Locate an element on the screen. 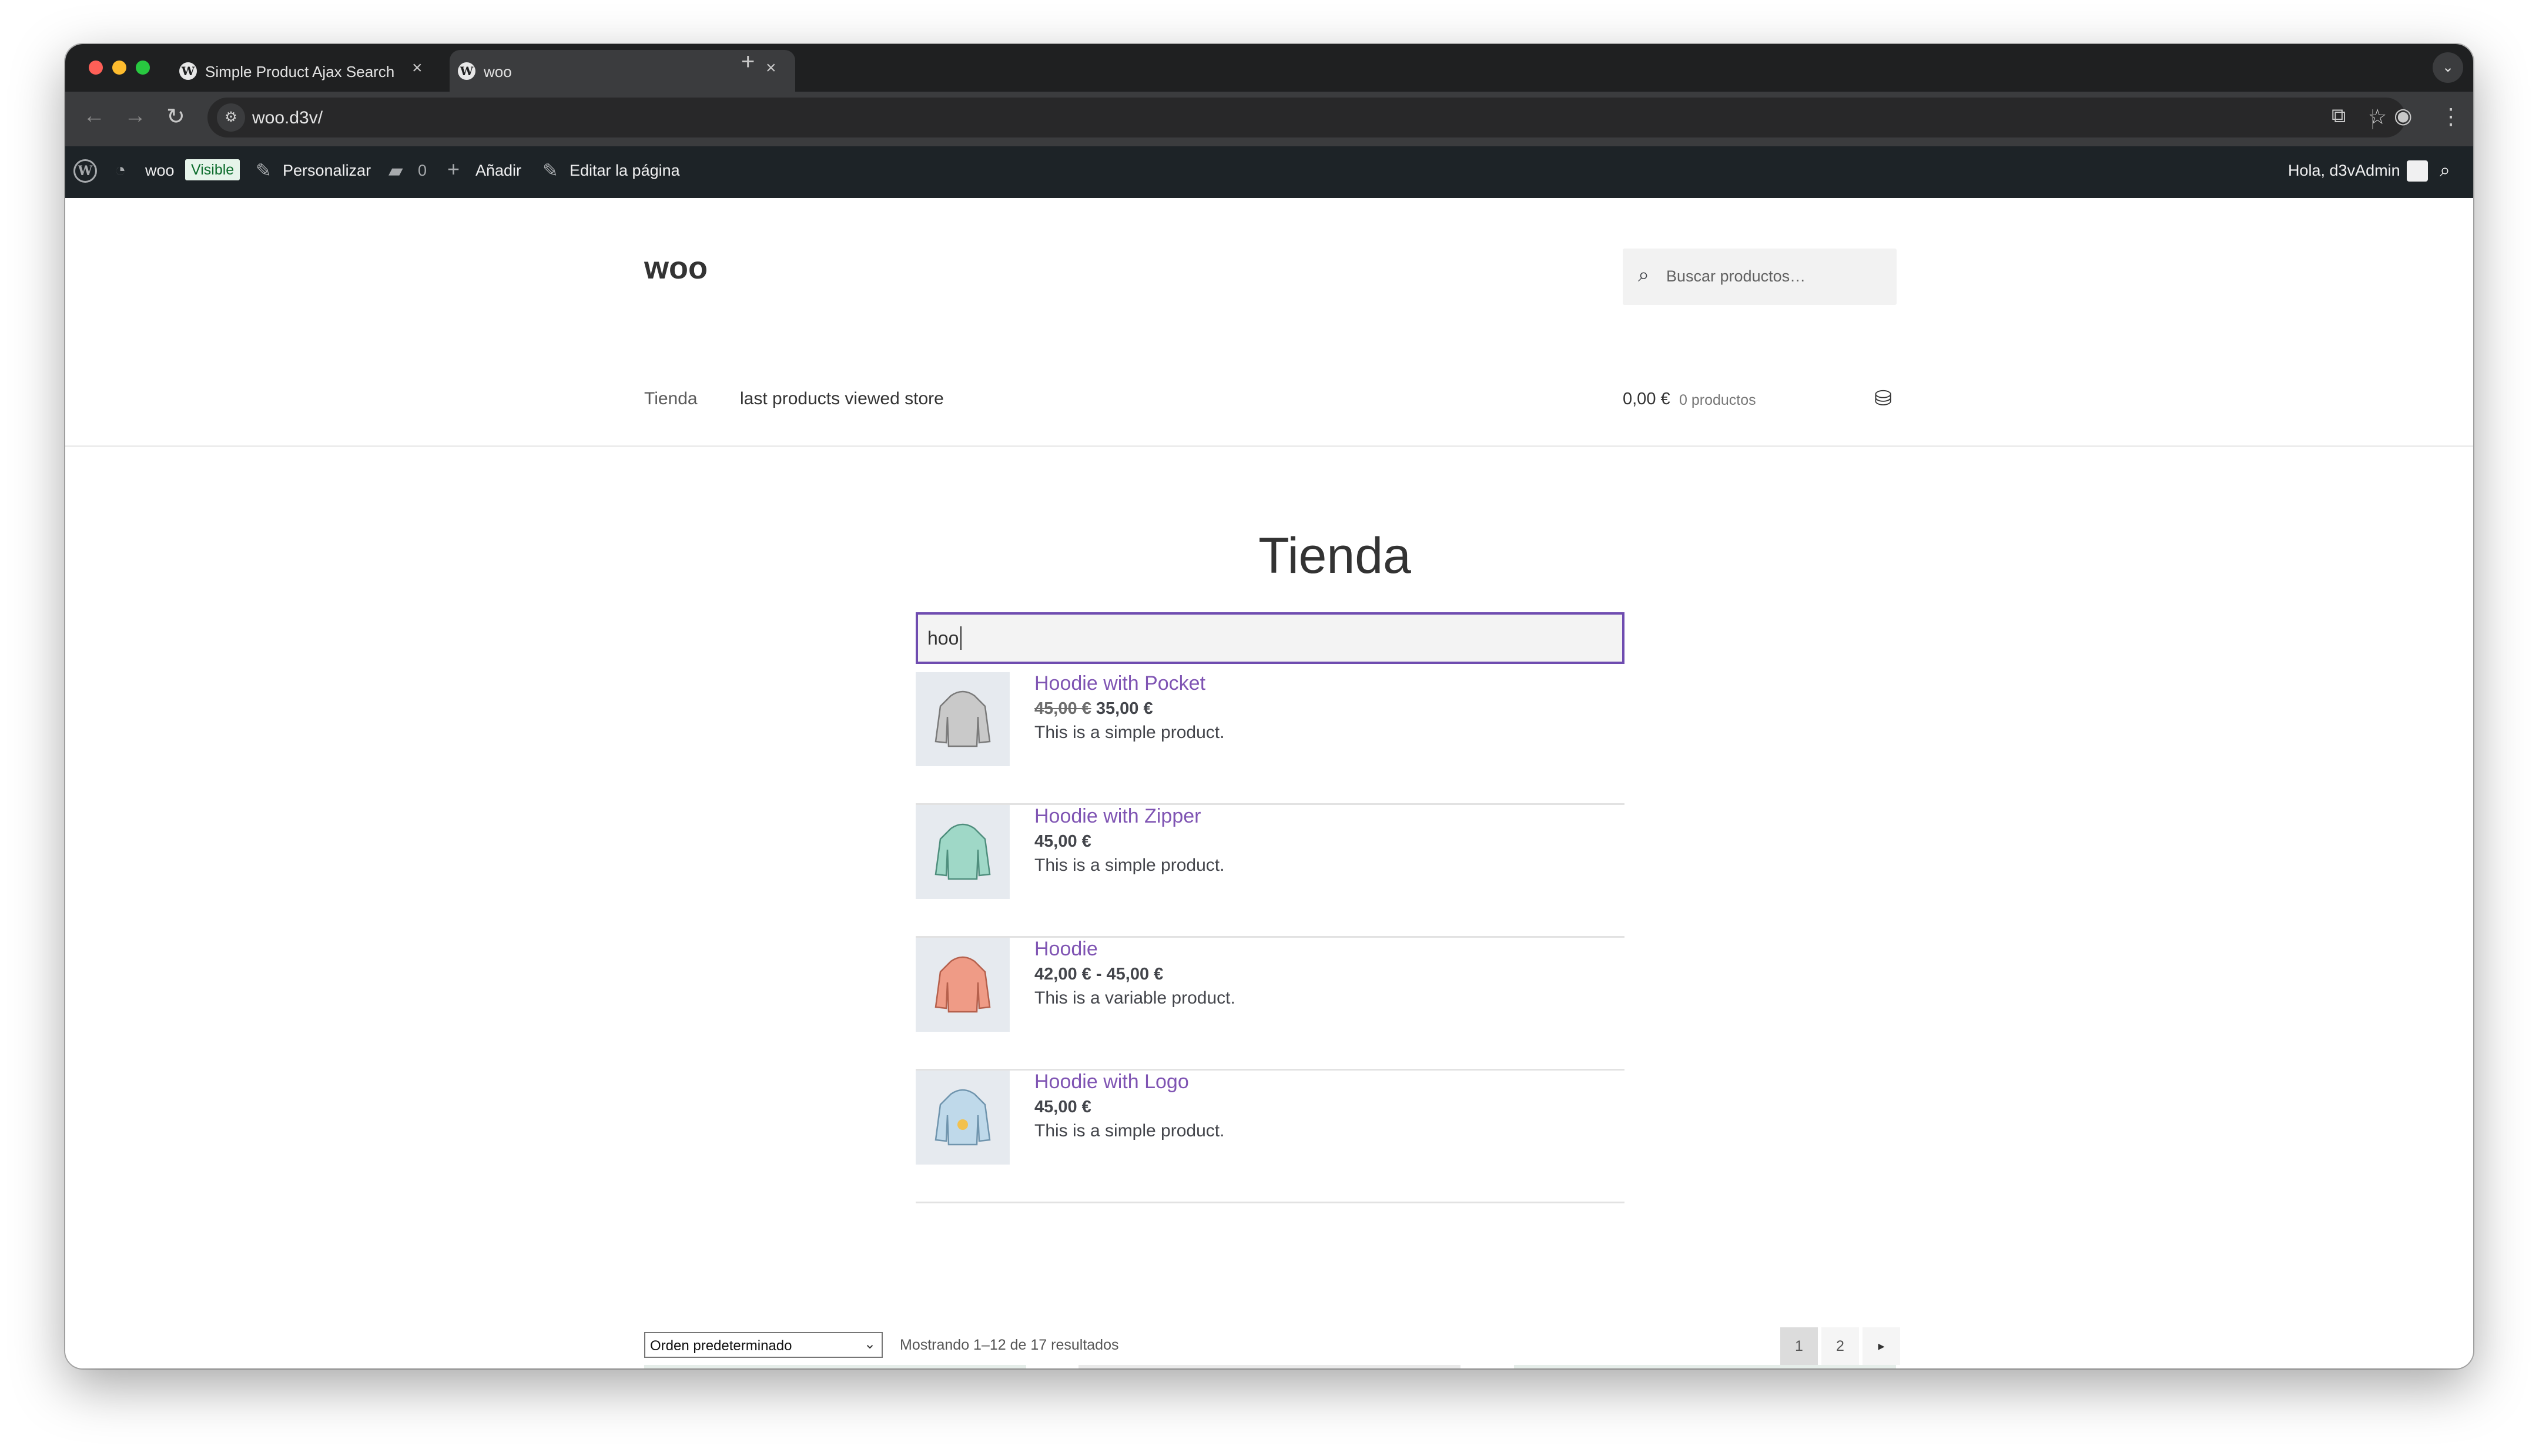  result-title: Hoodie with Logo is located at coordinates (1111, 1082).